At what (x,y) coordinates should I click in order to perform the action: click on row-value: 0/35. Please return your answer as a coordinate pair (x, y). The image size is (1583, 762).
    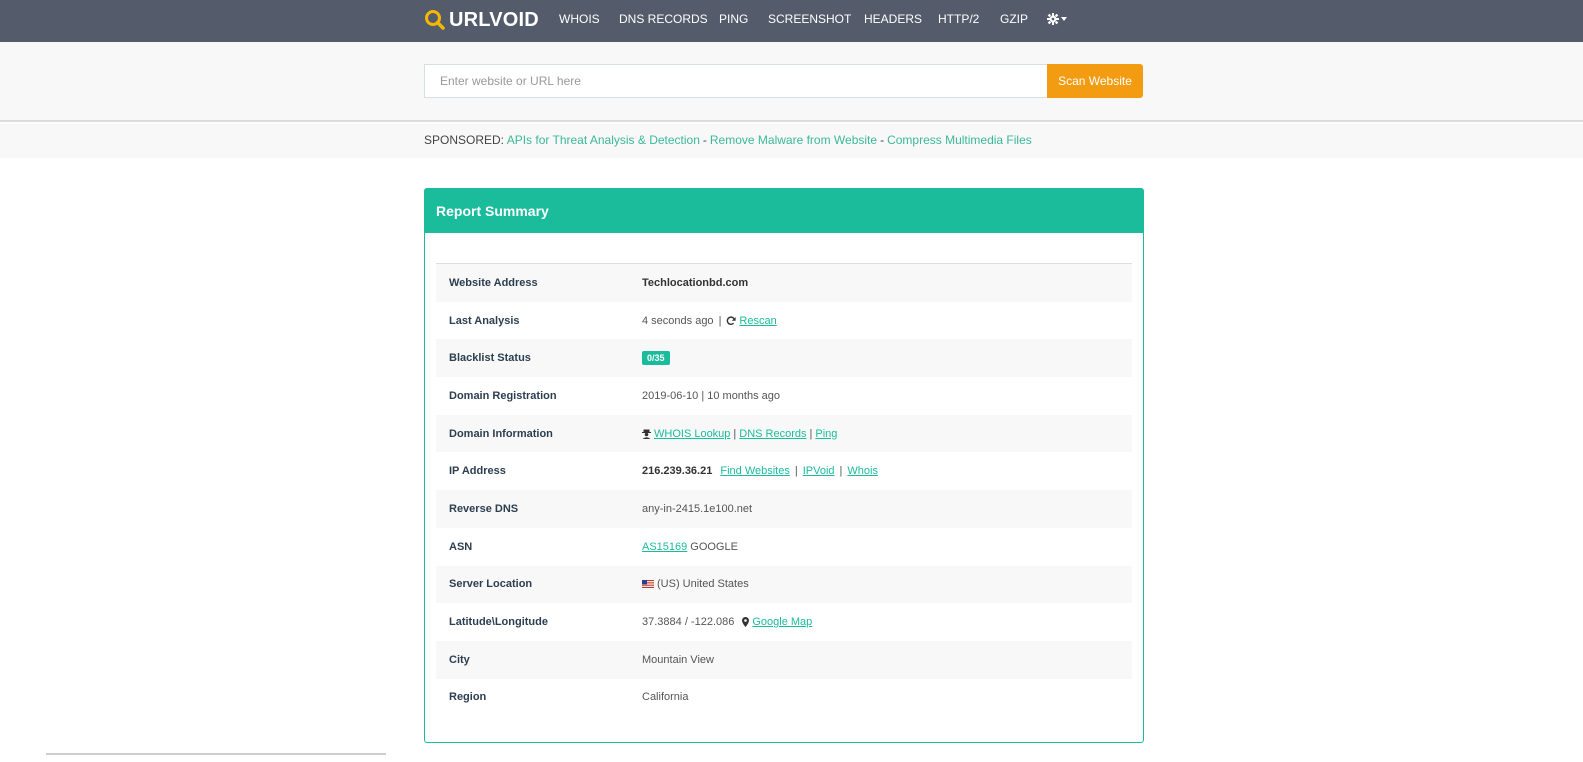
    Looking at the image, I should click on (656, 358).